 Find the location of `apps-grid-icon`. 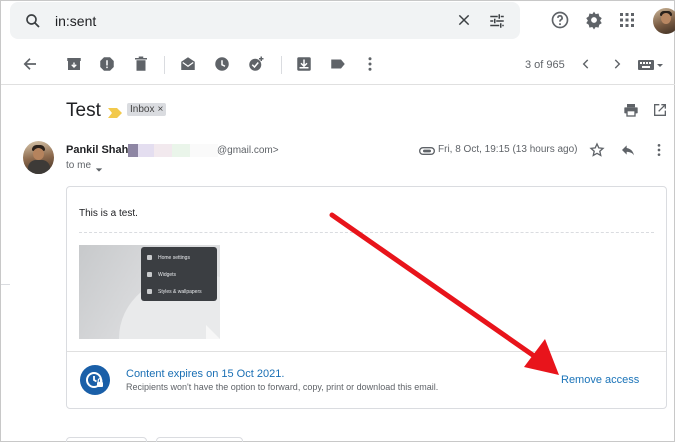

apps-grid-icon is located at coordinates (627, 22).